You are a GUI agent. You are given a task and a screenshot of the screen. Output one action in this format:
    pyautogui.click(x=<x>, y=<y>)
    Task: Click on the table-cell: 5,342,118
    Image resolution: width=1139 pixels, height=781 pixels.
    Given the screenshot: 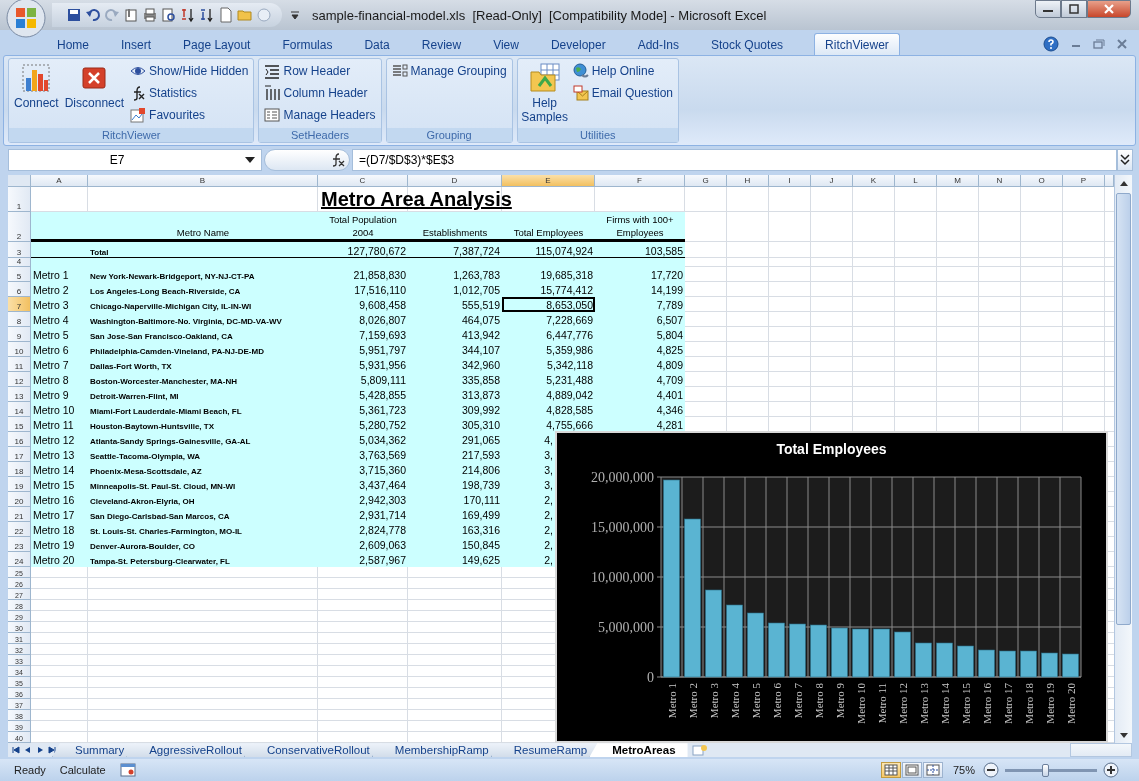 What is the action you would take?
    pyautogui.click(x=548, y=365)
    